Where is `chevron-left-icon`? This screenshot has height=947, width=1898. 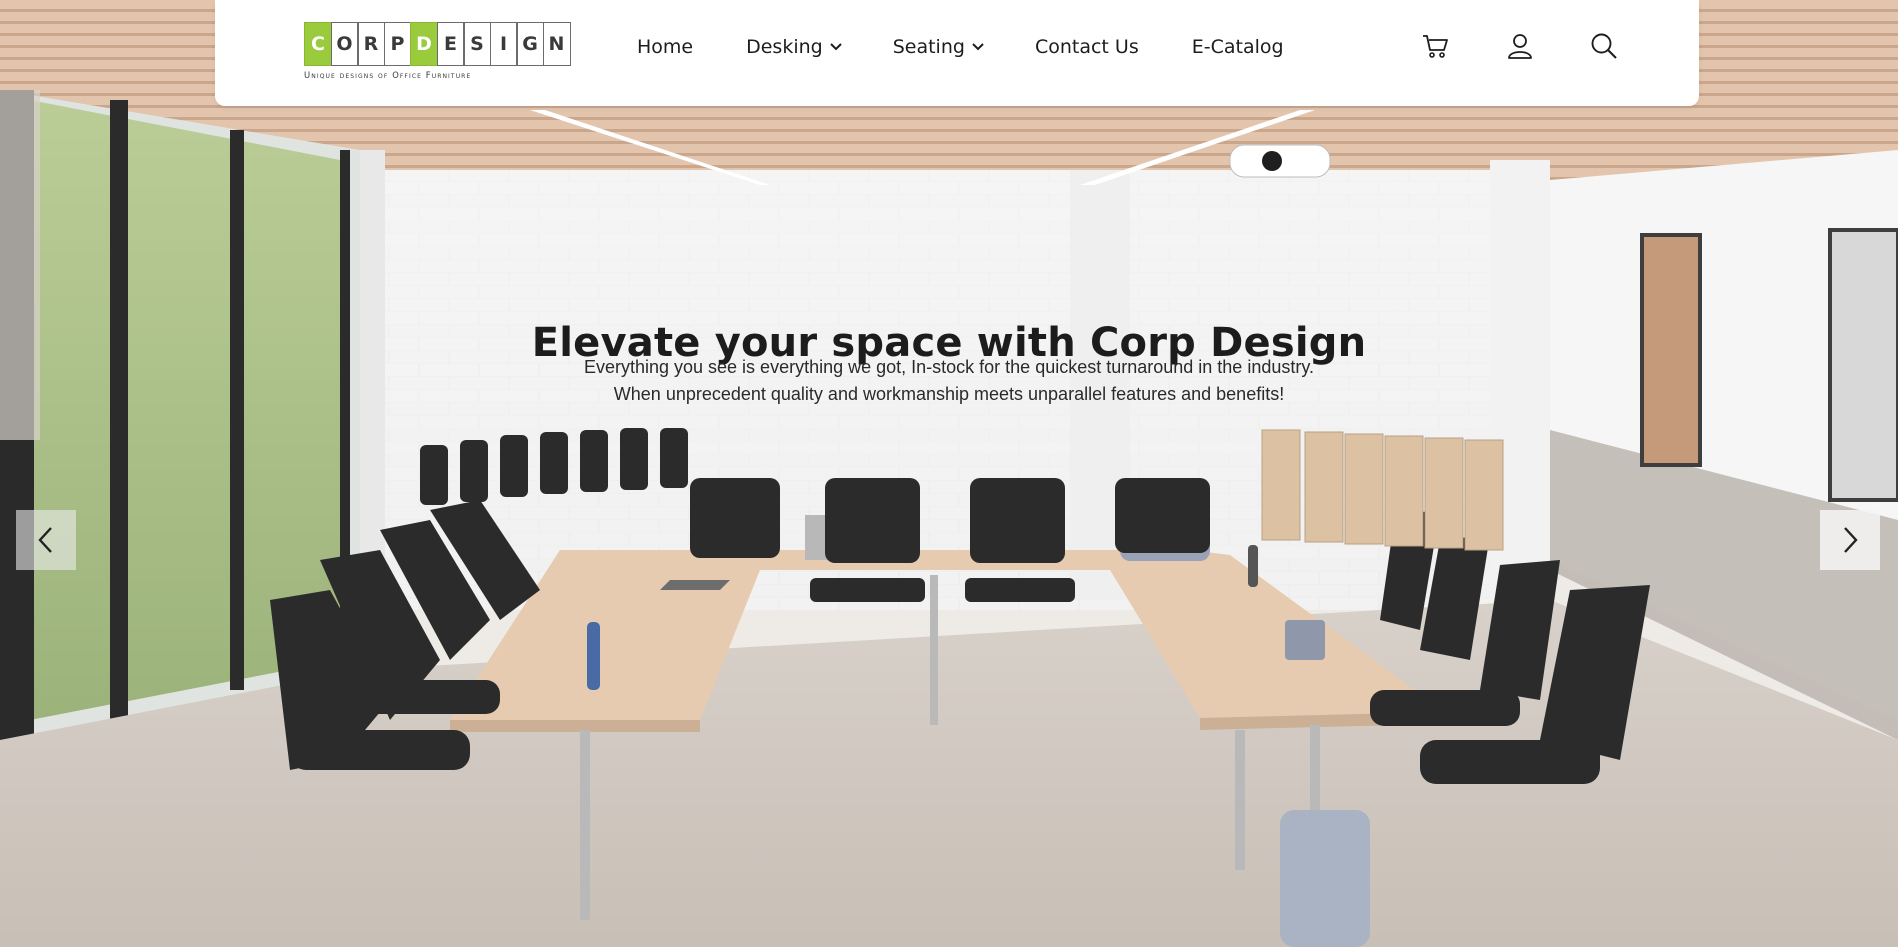
chevron-left-icon is located at coordinates (45, 540).